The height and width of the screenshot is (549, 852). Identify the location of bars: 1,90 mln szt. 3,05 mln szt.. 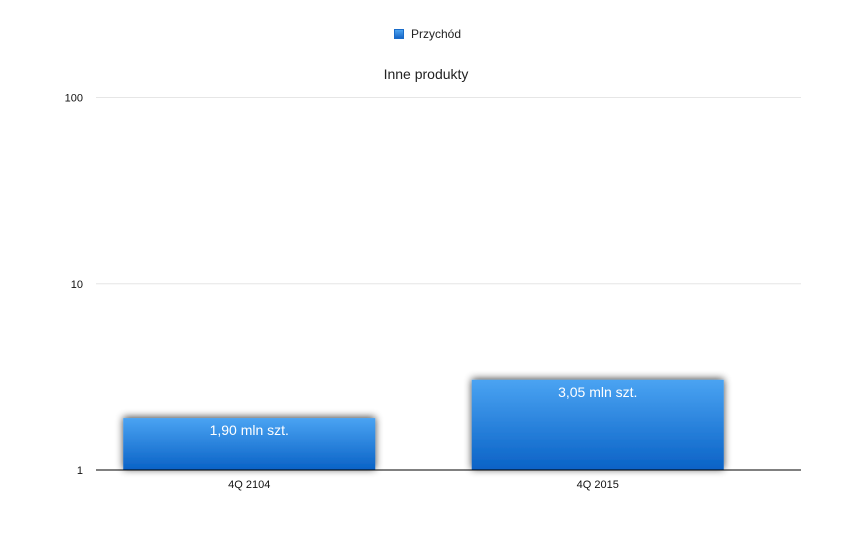
(423, 424).